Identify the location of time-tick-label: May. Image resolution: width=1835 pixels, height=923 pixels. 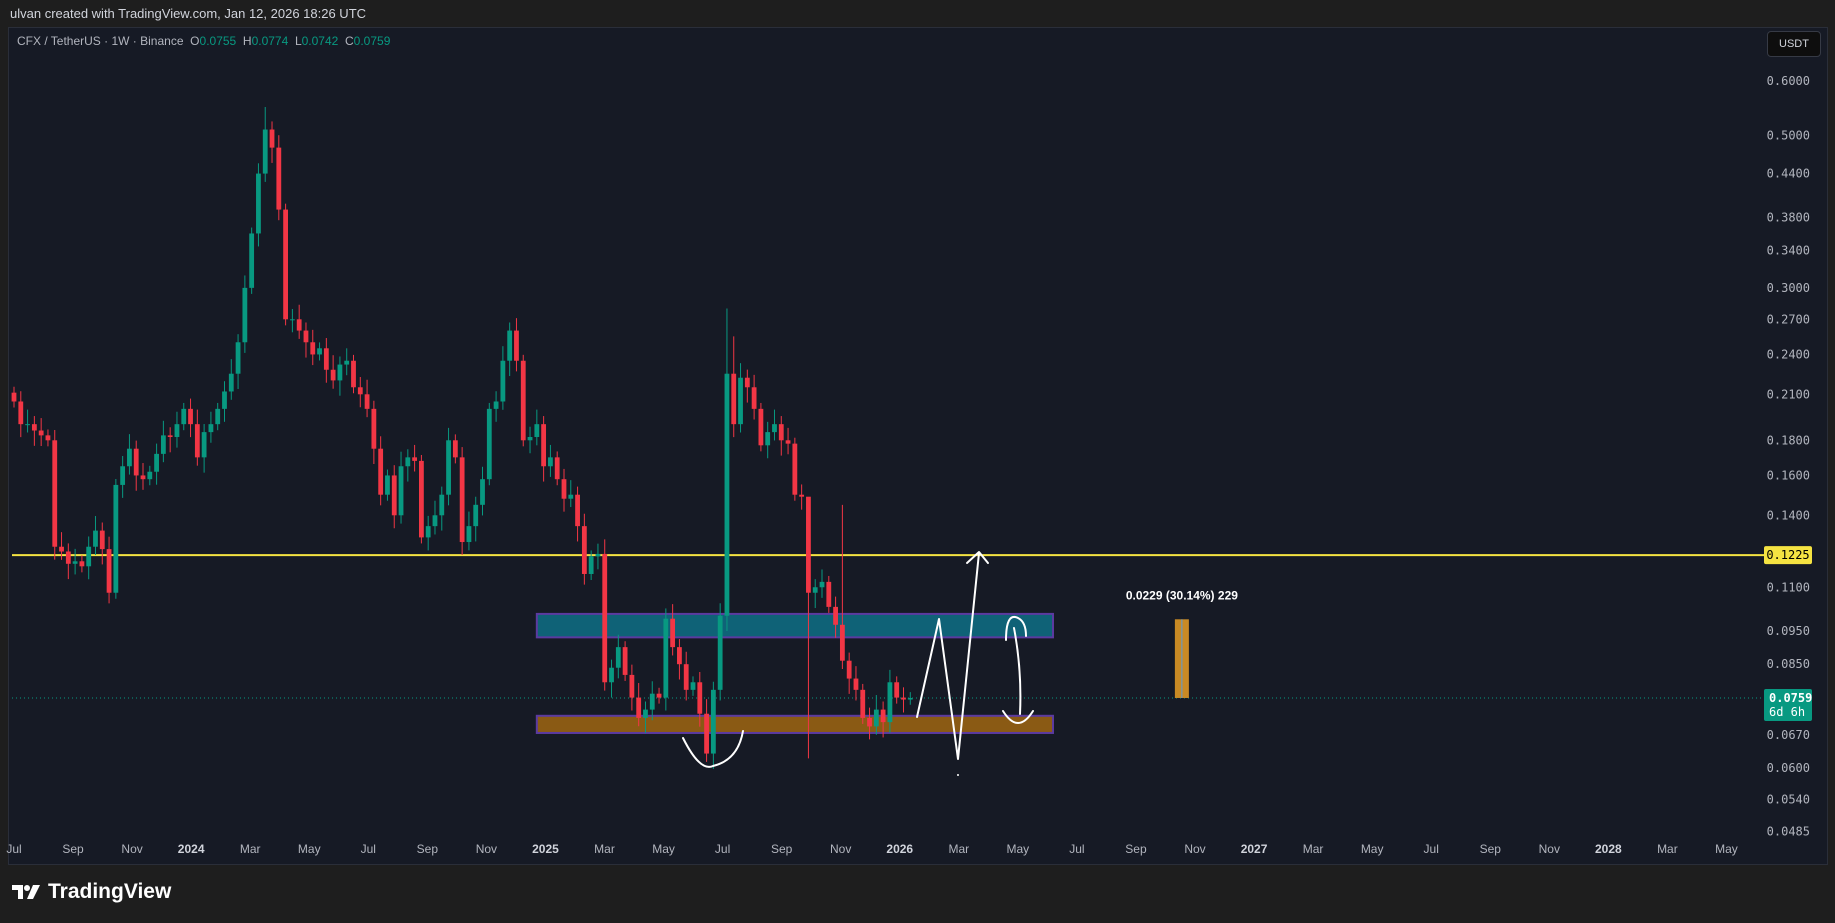
(1726, 849).